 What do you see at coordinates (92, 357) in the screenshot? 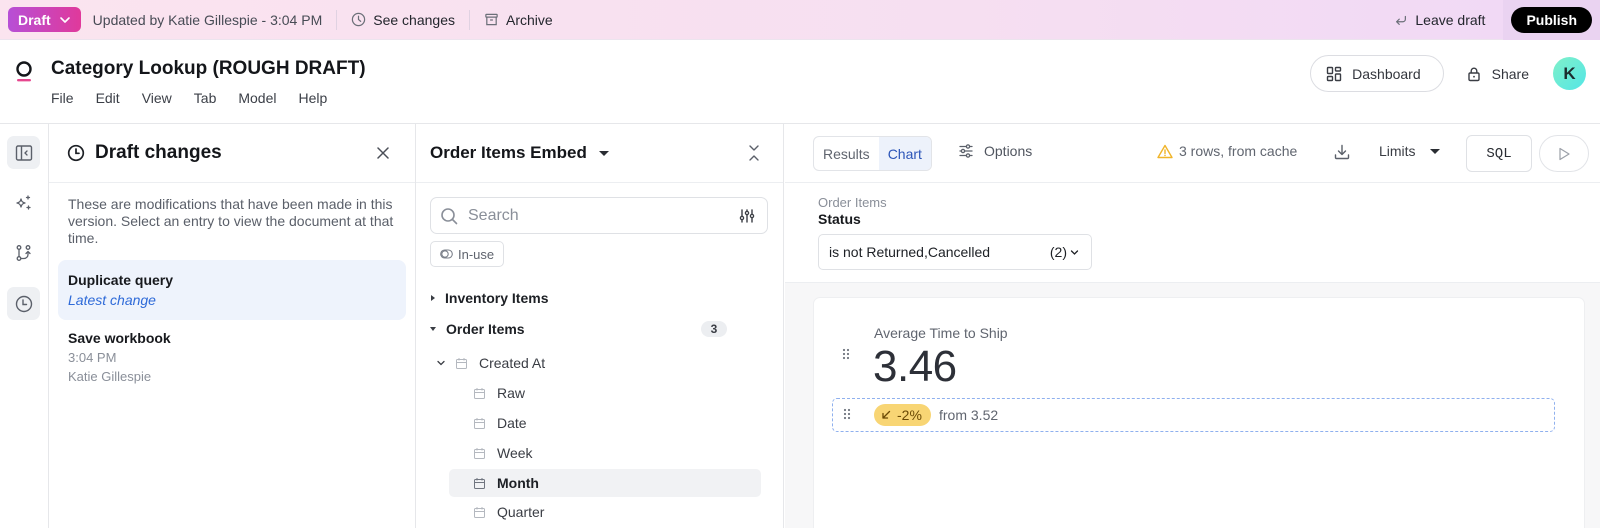
I see `change-time: 3:04 PM` at bounding box center [92, 357].